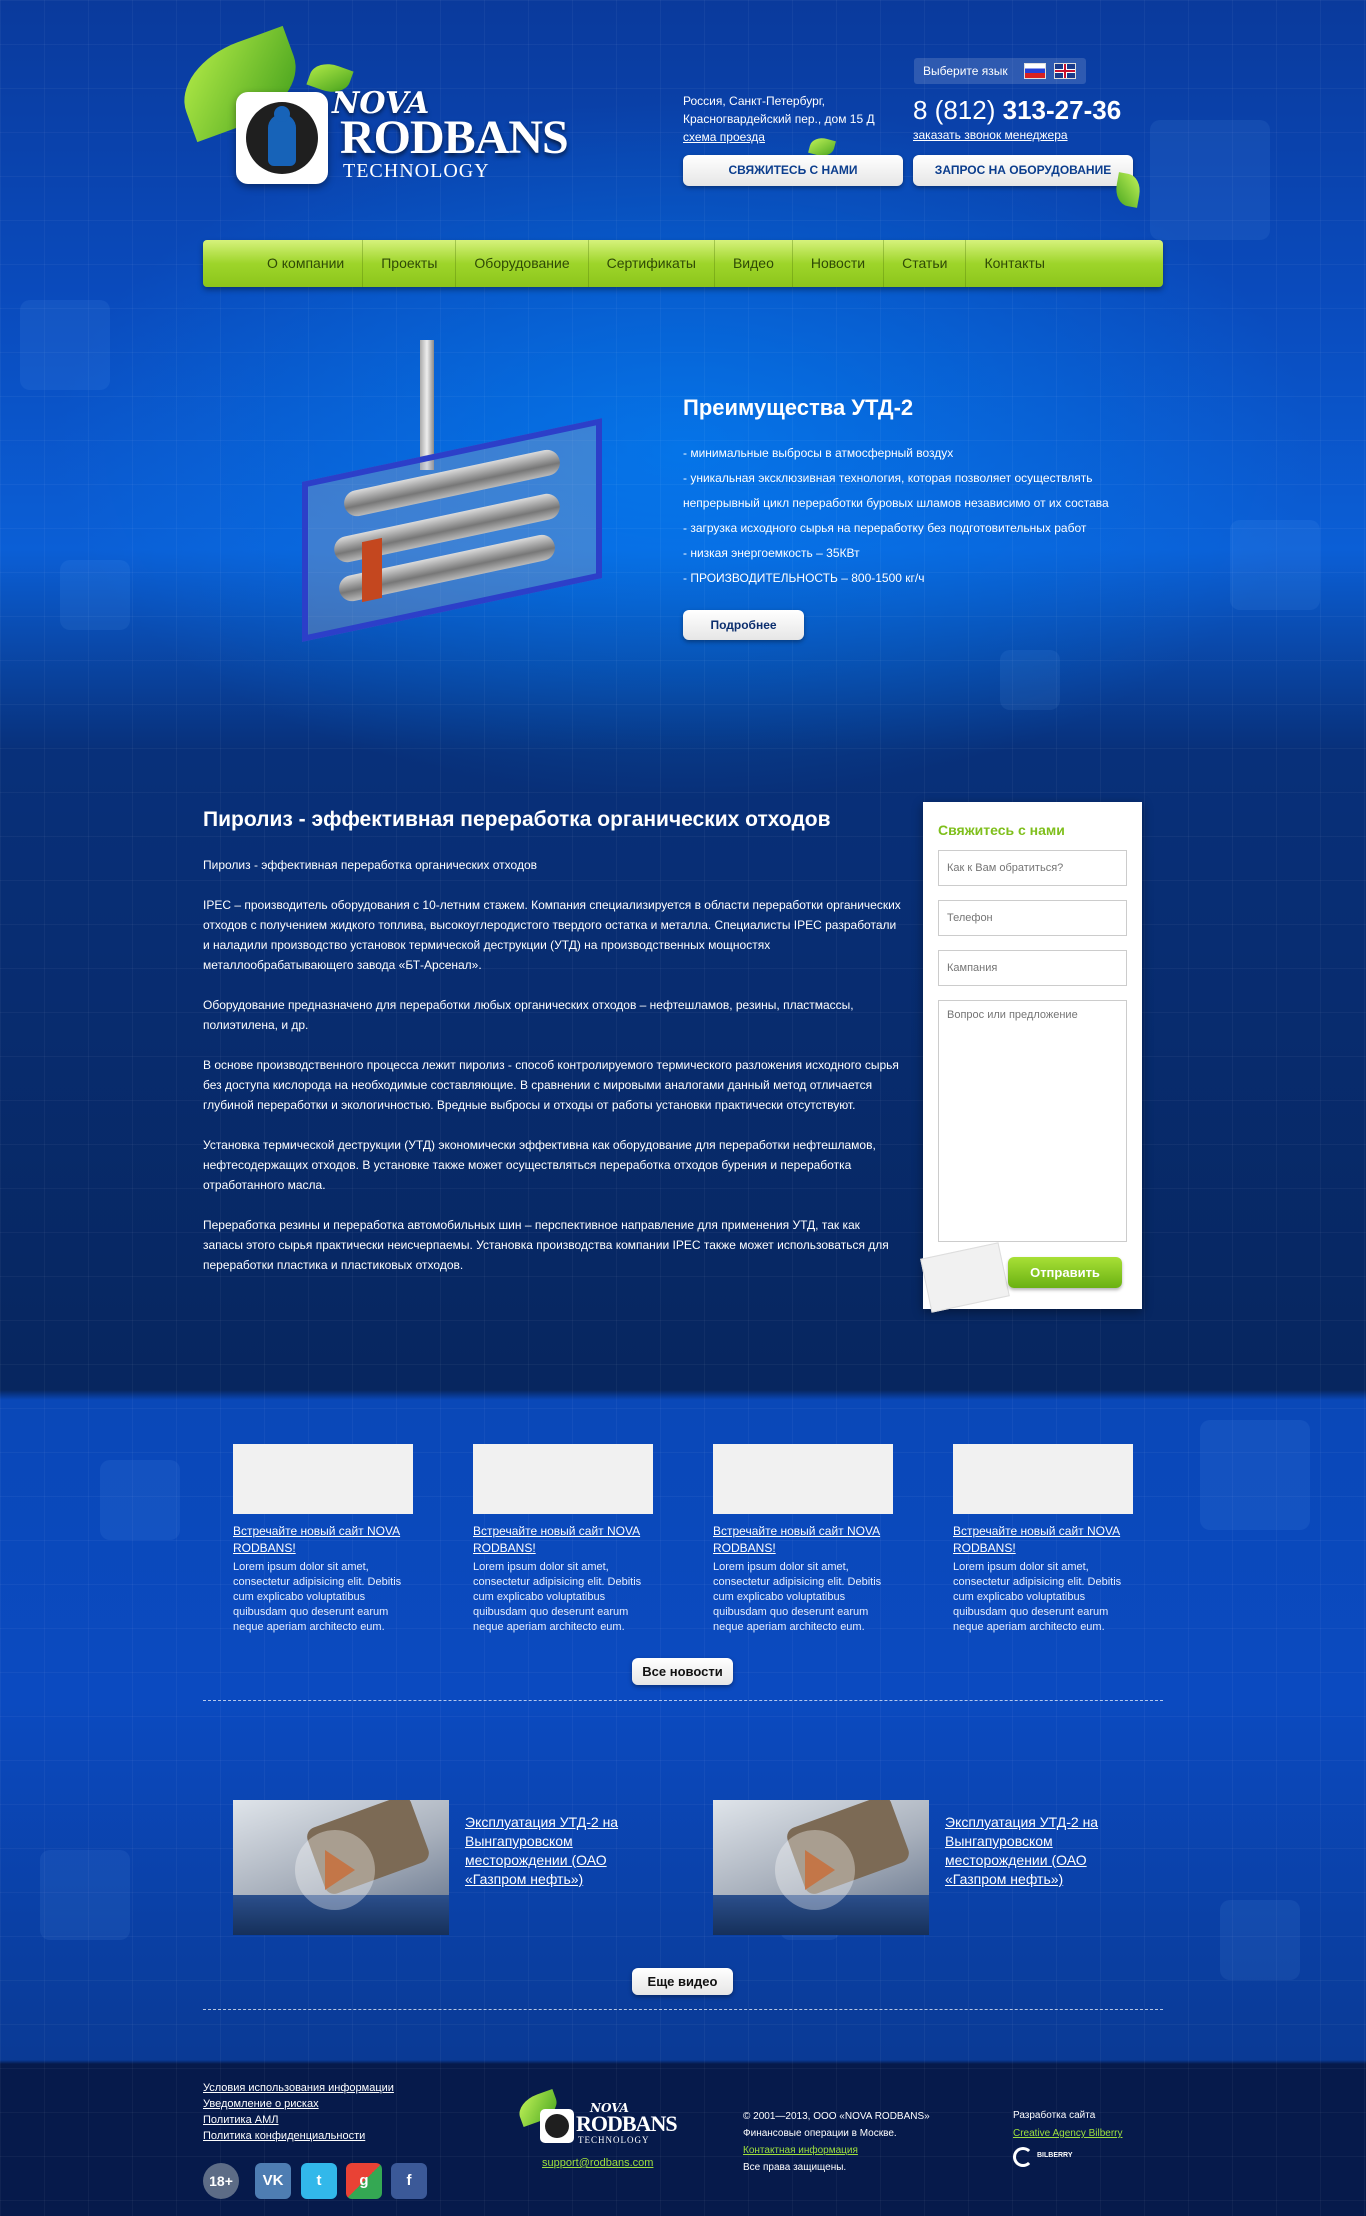 The height and width of the screenshot is (2216, 1366). Describe the element at coordinates (1001, 830) in the screenshot. I see `form-title: Свяжитесь с нами` at that location.